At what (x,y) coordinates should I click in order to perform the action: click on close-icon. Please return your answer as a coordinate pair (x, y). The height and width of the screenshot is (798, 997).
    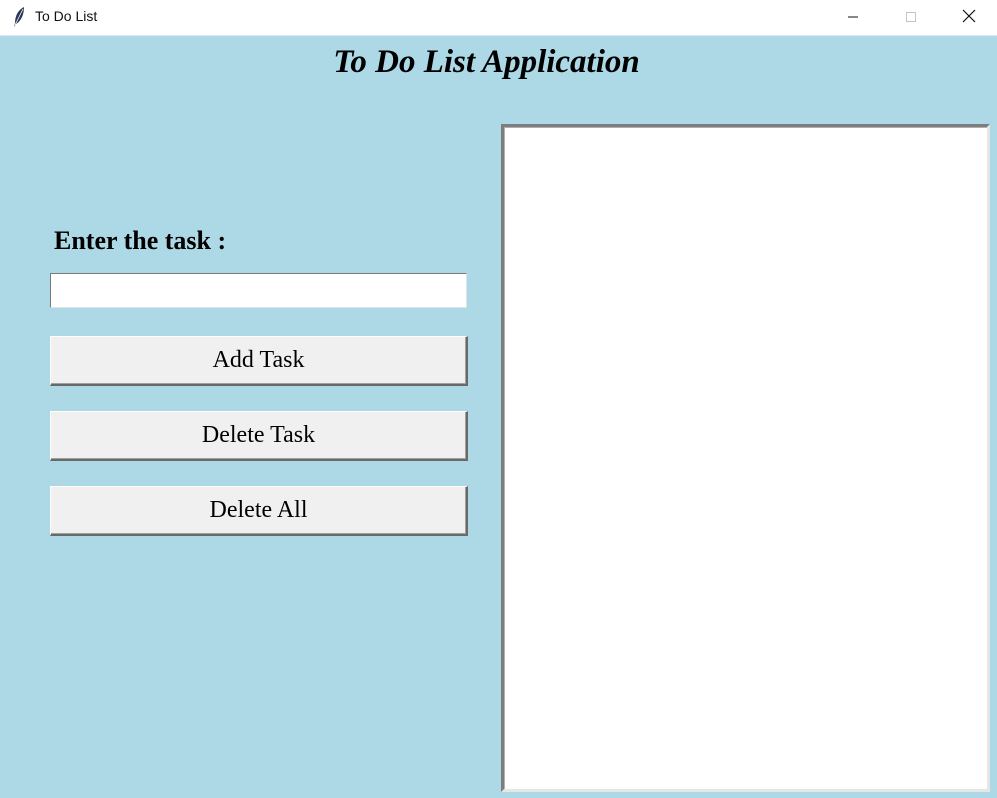
    Looking at the image, I should click on (969, 17).